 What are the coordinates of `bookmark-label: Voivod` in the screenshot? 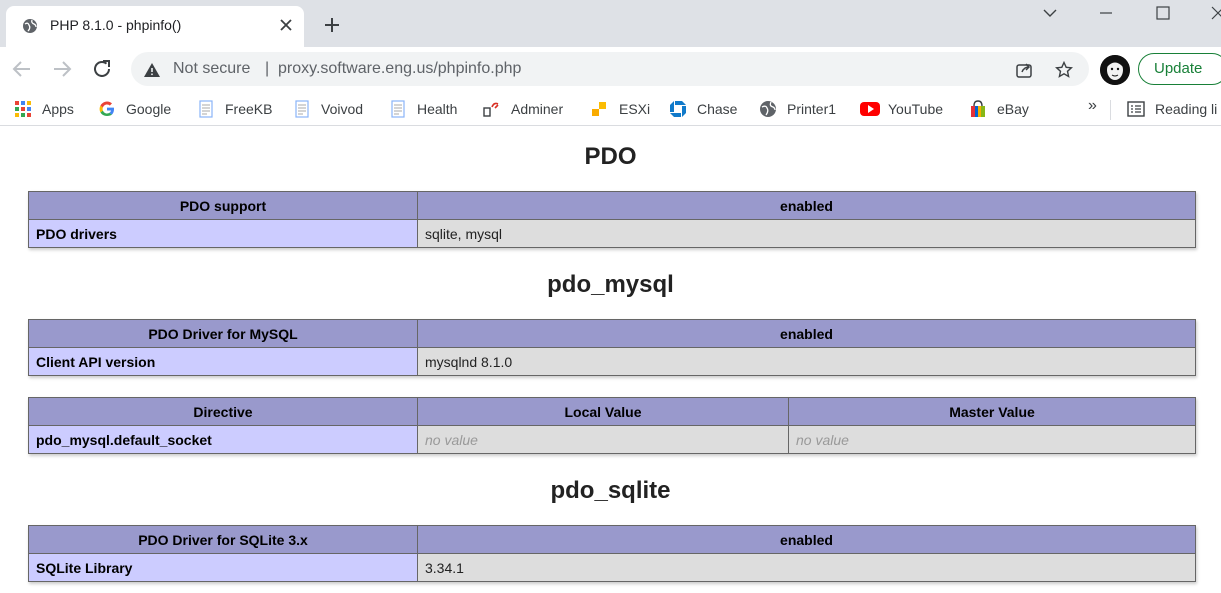 It's located at (342, 109).